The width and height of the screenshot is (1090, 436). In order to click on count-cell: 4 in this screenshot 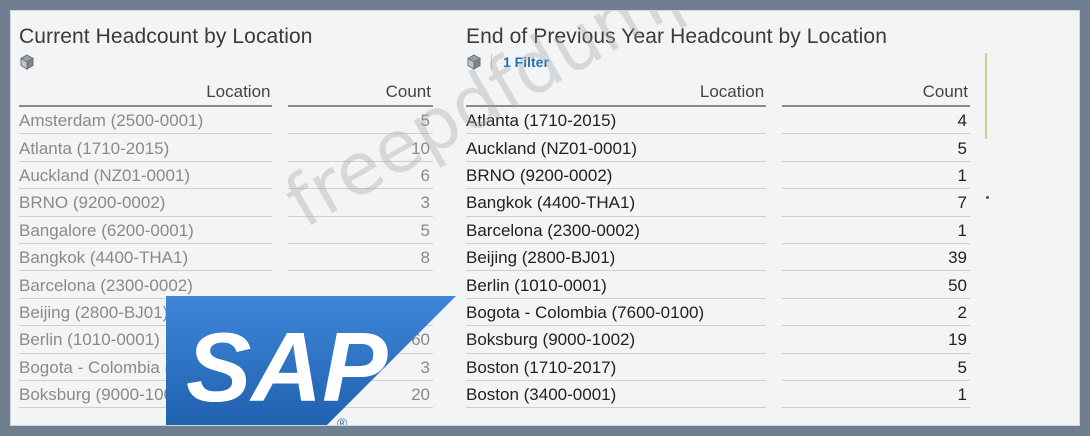, I will do `click(876, 121)`.